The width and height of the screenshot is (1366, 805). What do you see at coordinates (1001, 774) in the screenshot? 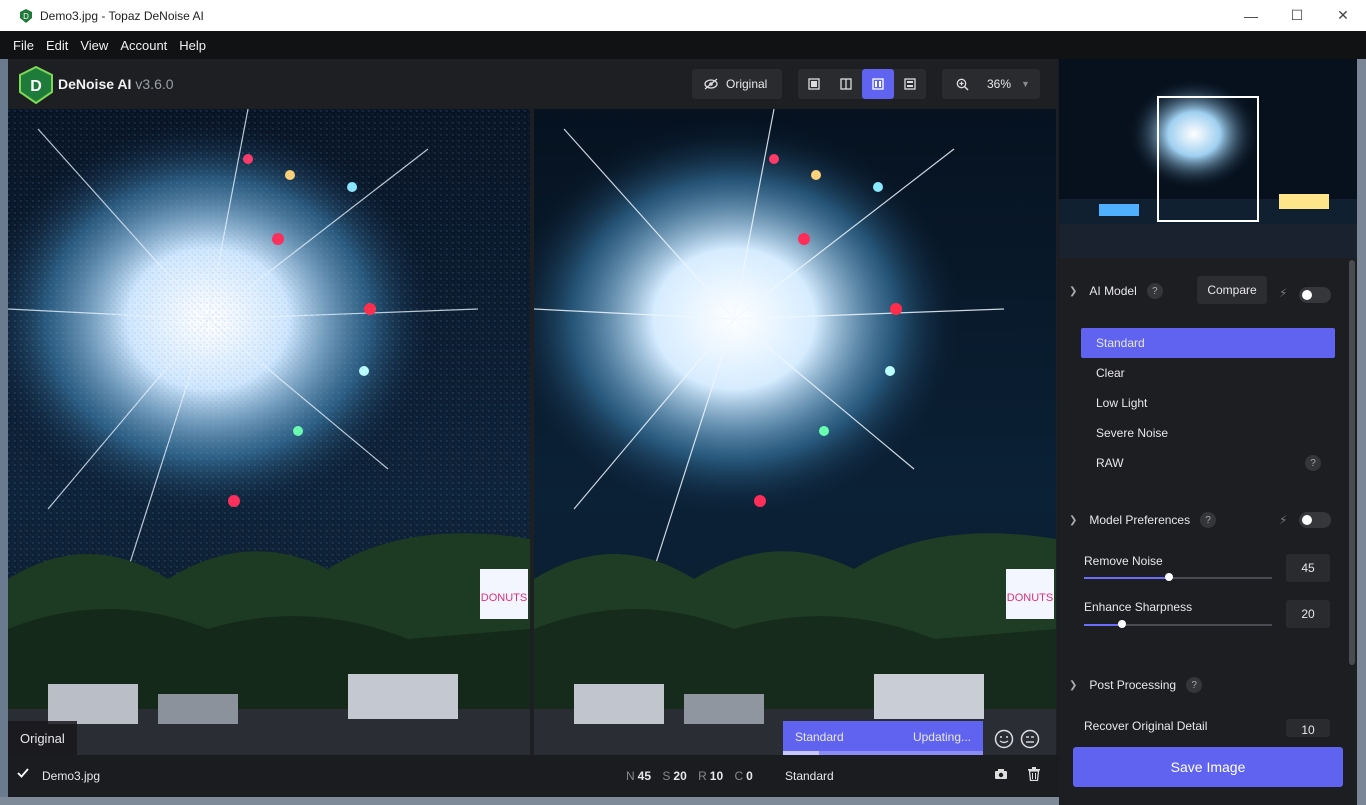
I see `camera-icon` at bounding box center [1001, 774].